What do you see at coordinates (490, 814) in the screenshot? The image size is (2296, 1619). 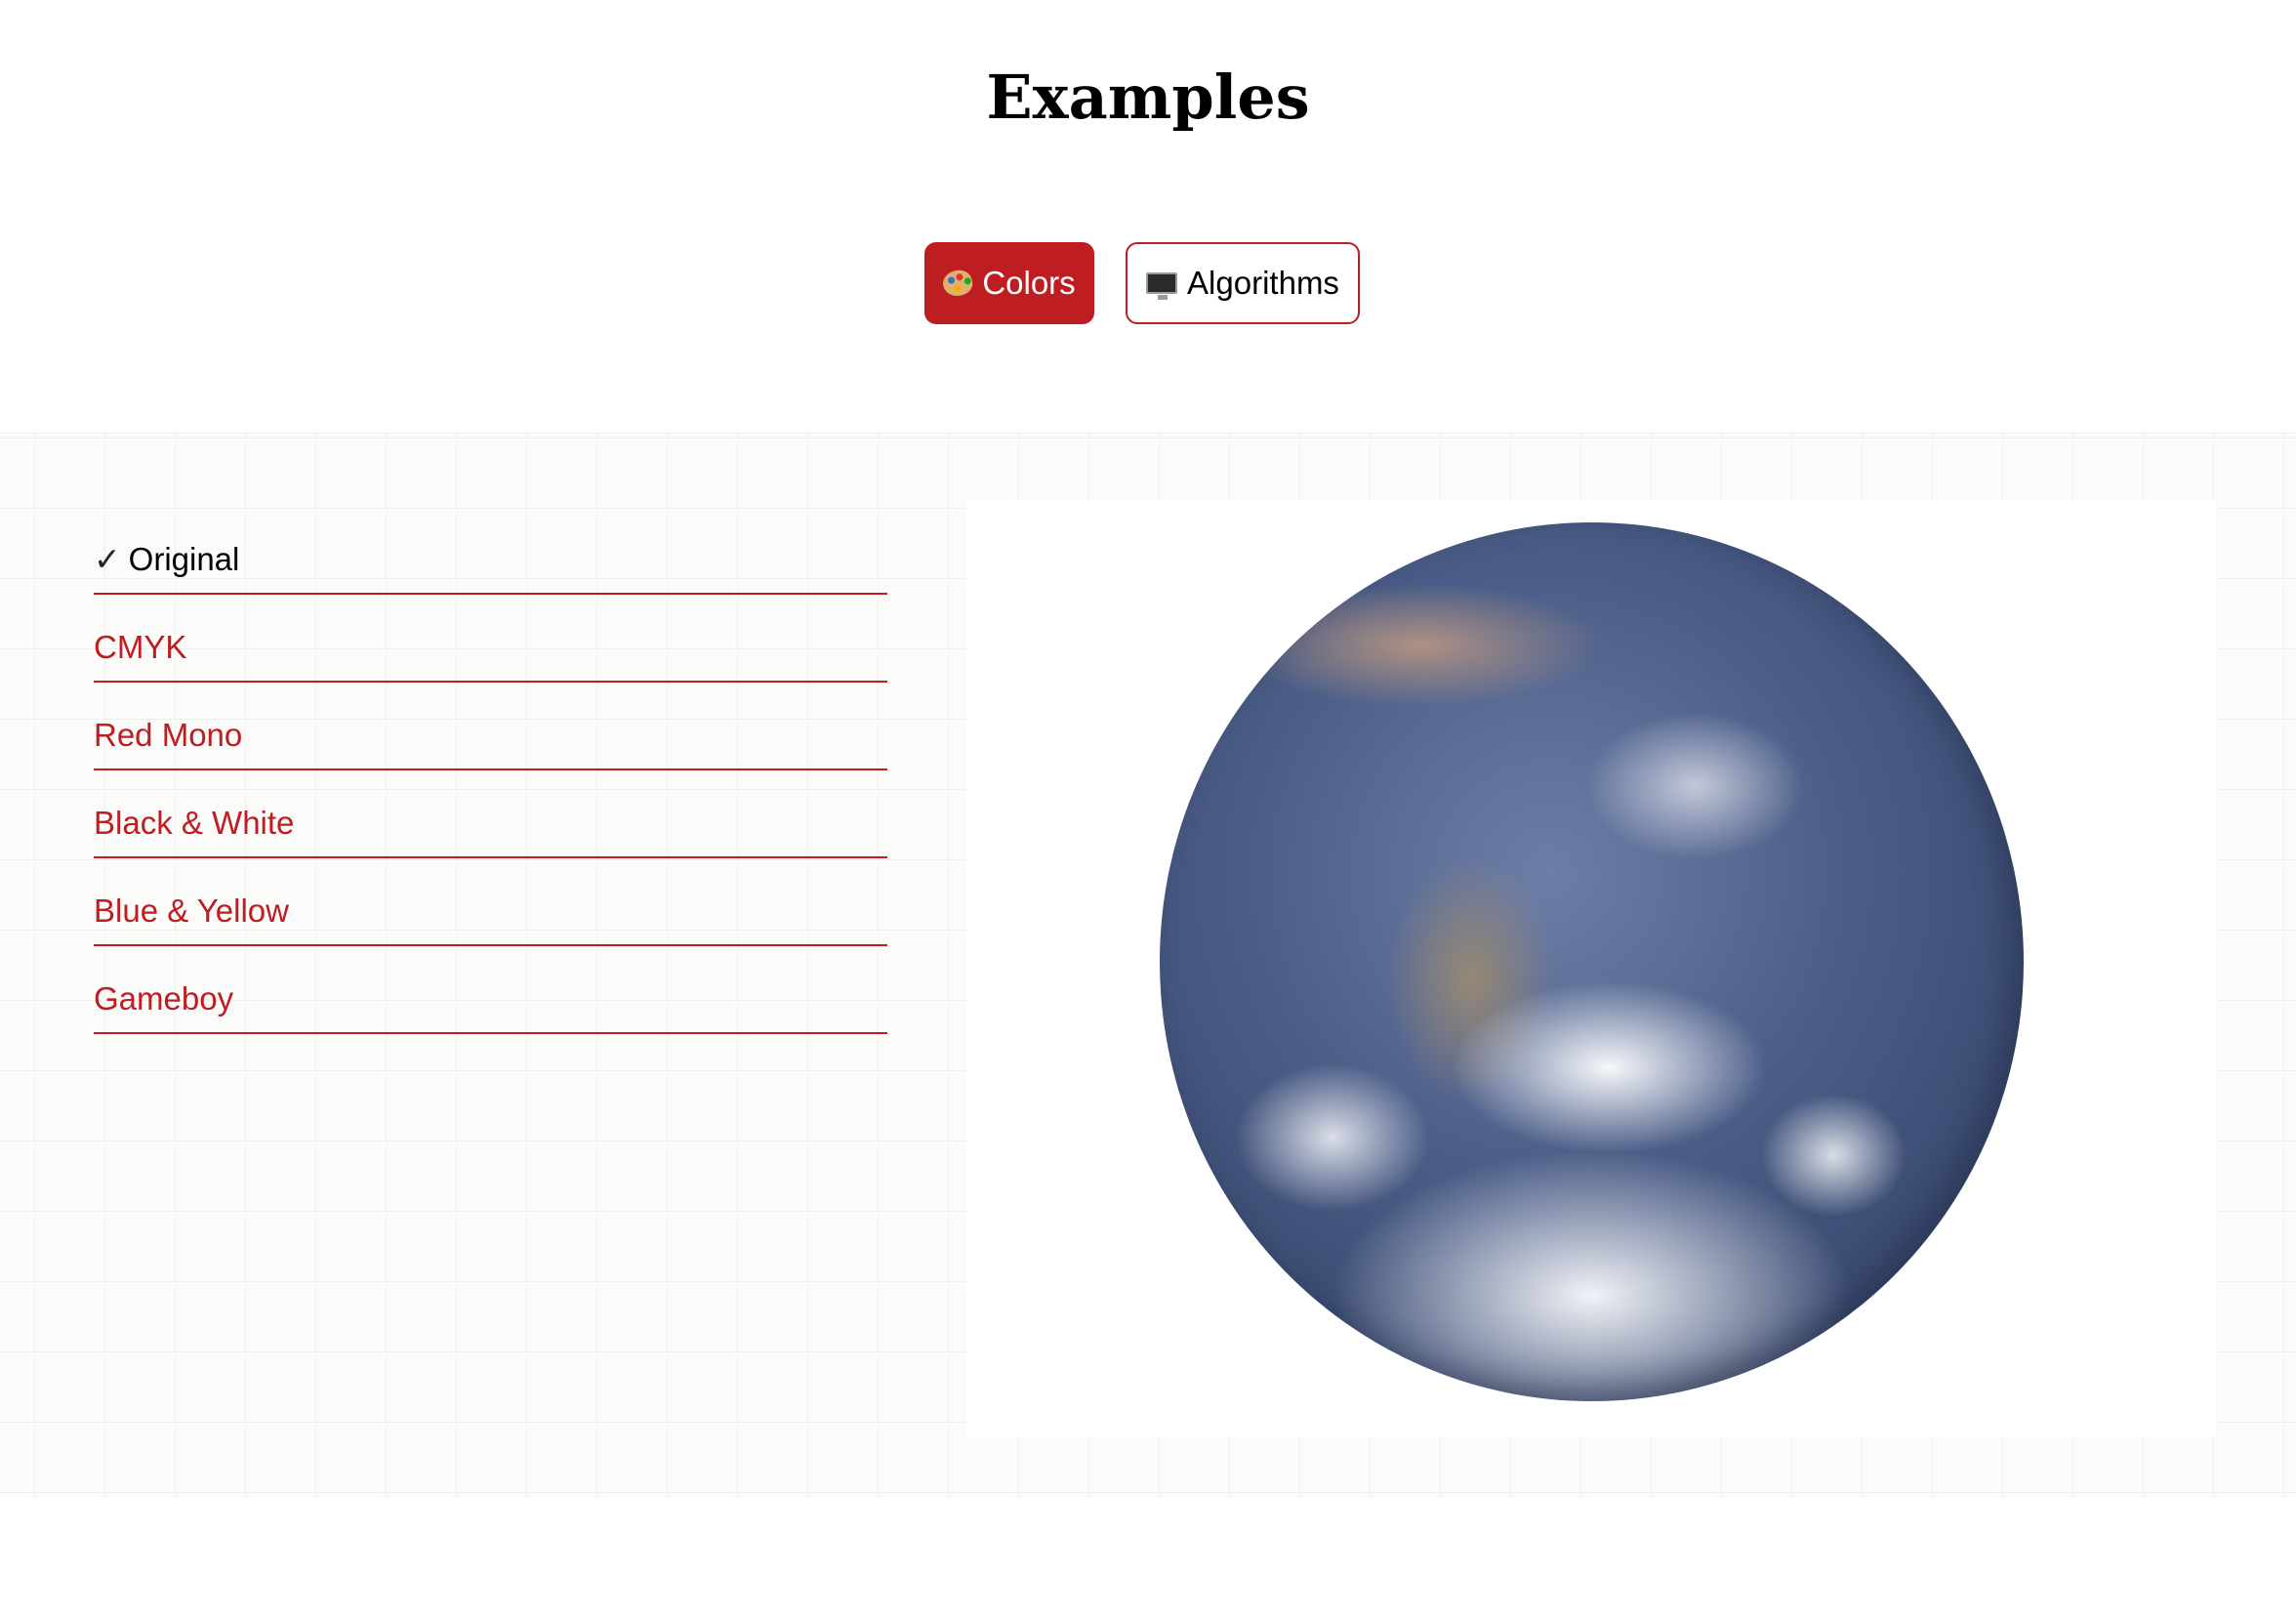 I see `option-black-white: Black & White` at bounding box center [490, 814].